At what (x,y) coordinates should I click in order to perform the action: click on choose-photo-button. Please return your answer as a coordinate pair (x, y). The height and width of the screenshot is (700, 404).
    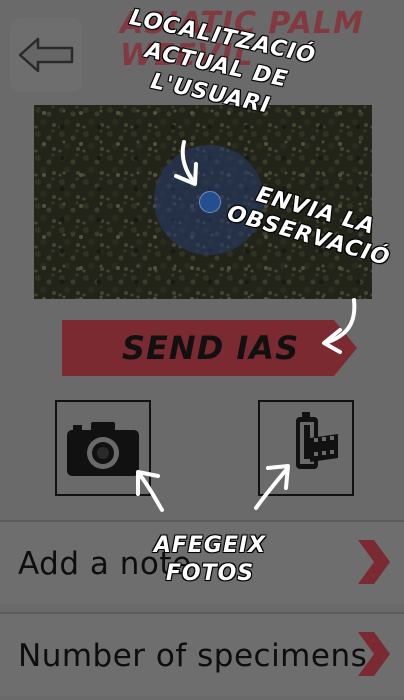
    Looking at the image, I should click on (306, 448).